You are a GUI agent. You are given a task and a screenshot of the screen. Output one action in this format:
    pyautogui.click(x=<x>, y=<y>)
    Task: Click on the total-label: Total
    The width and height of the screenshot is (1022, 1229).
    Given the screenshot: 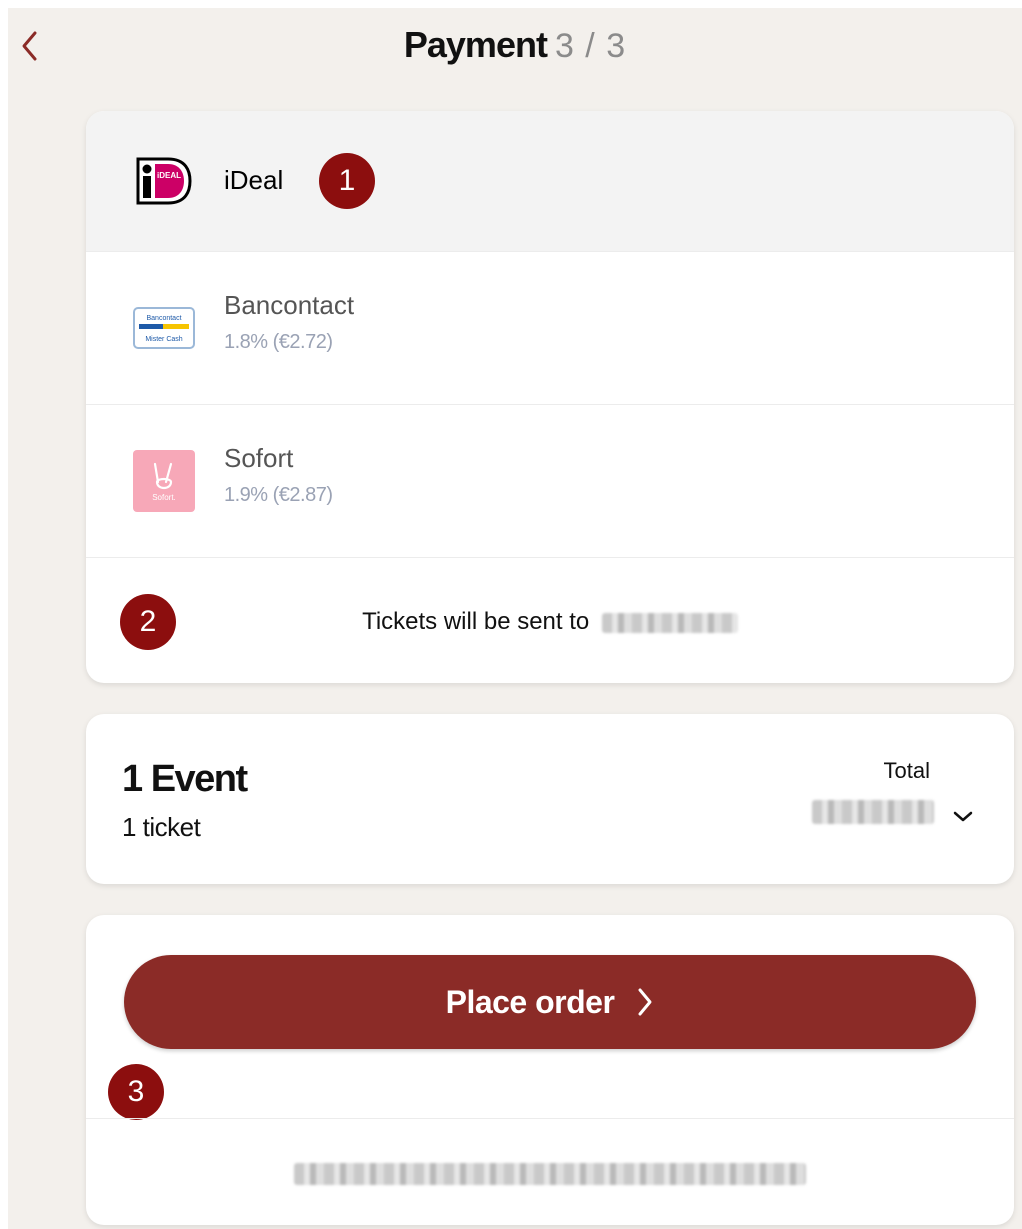 What is the action you would take?
    pyautogui.click(x=906, y=770)
    